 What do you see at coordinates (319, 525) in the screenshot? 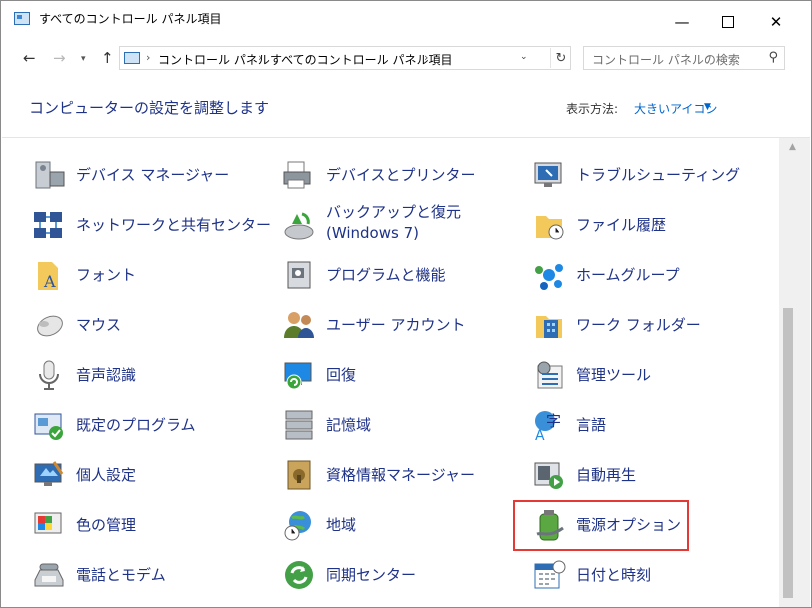
I see `item-region: 地域` at bounding box center [319, 525].